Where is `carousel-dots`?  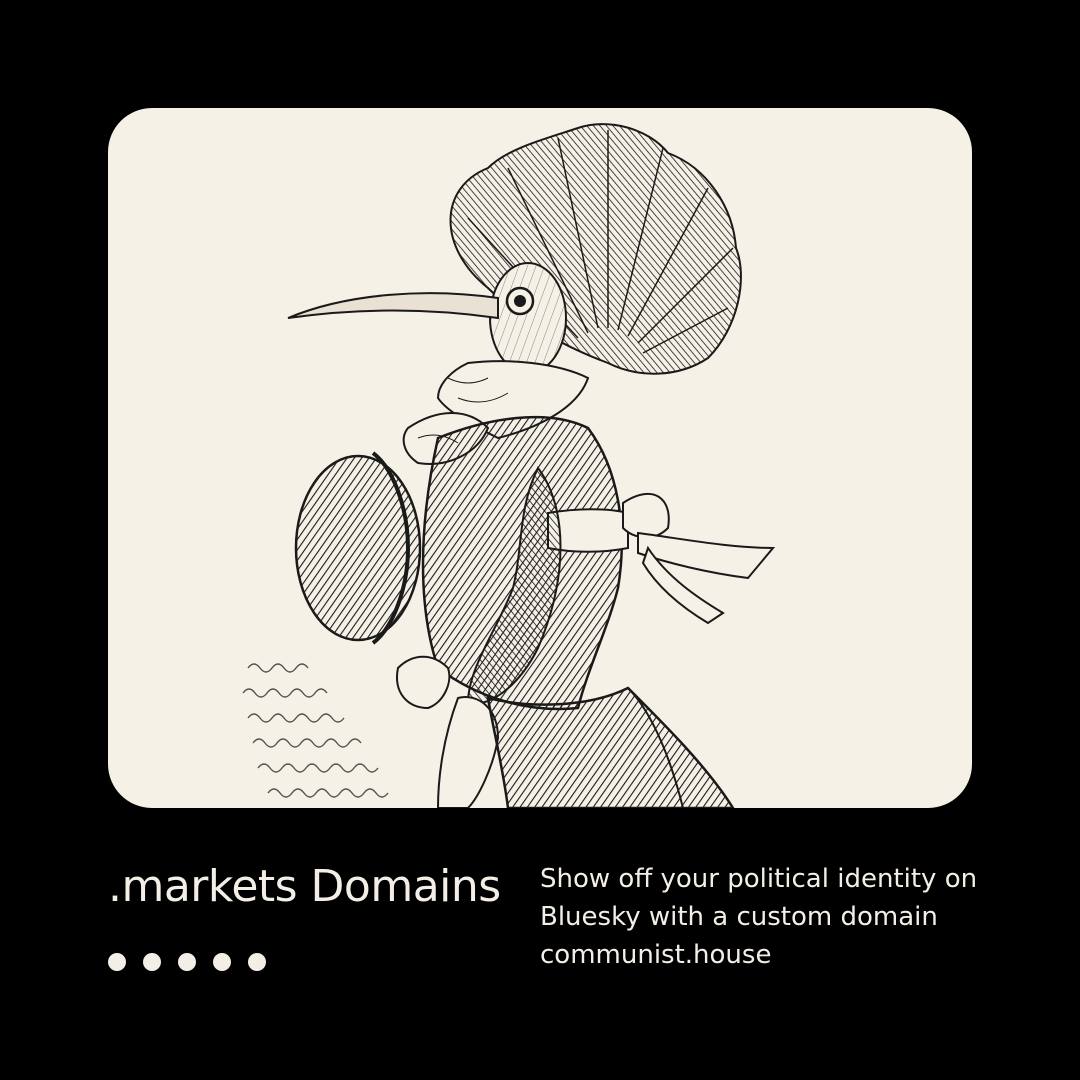
carousel-dots is located at coordinates (187, 963).